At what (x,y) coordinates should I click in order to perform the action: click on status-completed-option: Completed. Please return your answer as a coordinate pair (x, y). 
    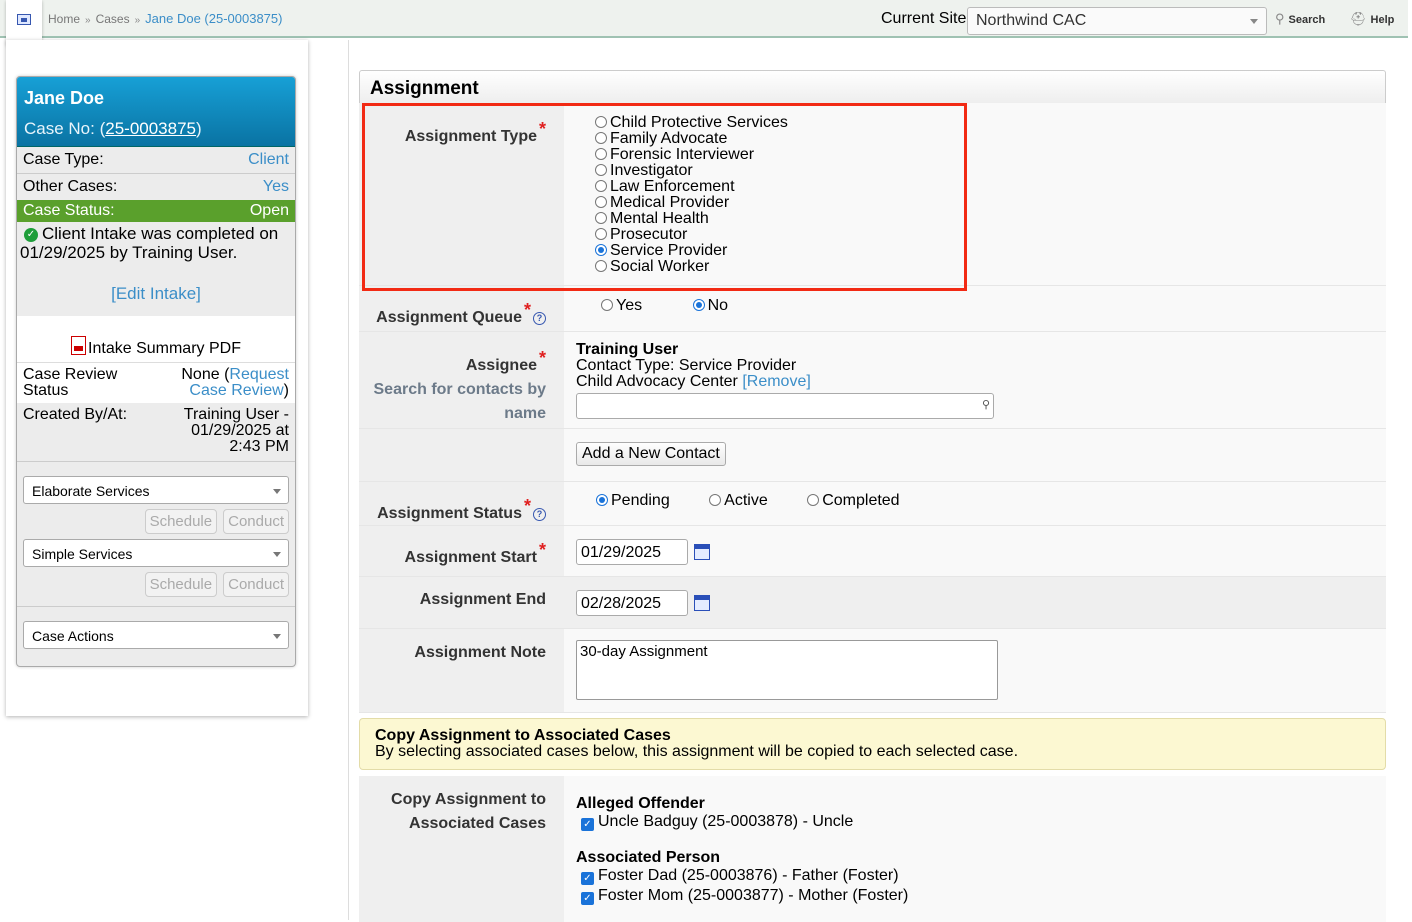
    Looking at the image, I should click on (853, 500).